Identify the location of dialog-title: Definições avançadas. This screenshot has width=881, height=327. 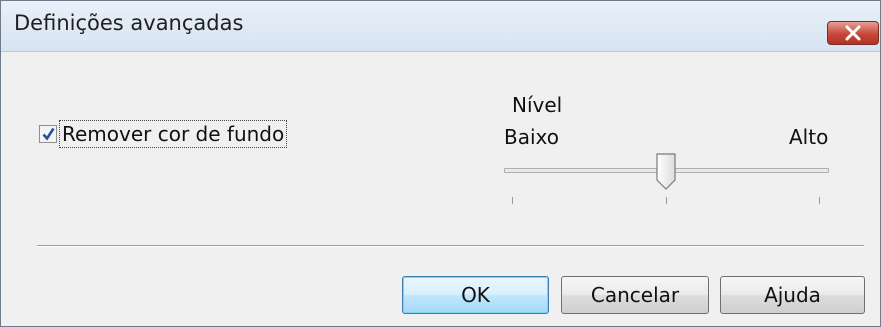
(129, 23).